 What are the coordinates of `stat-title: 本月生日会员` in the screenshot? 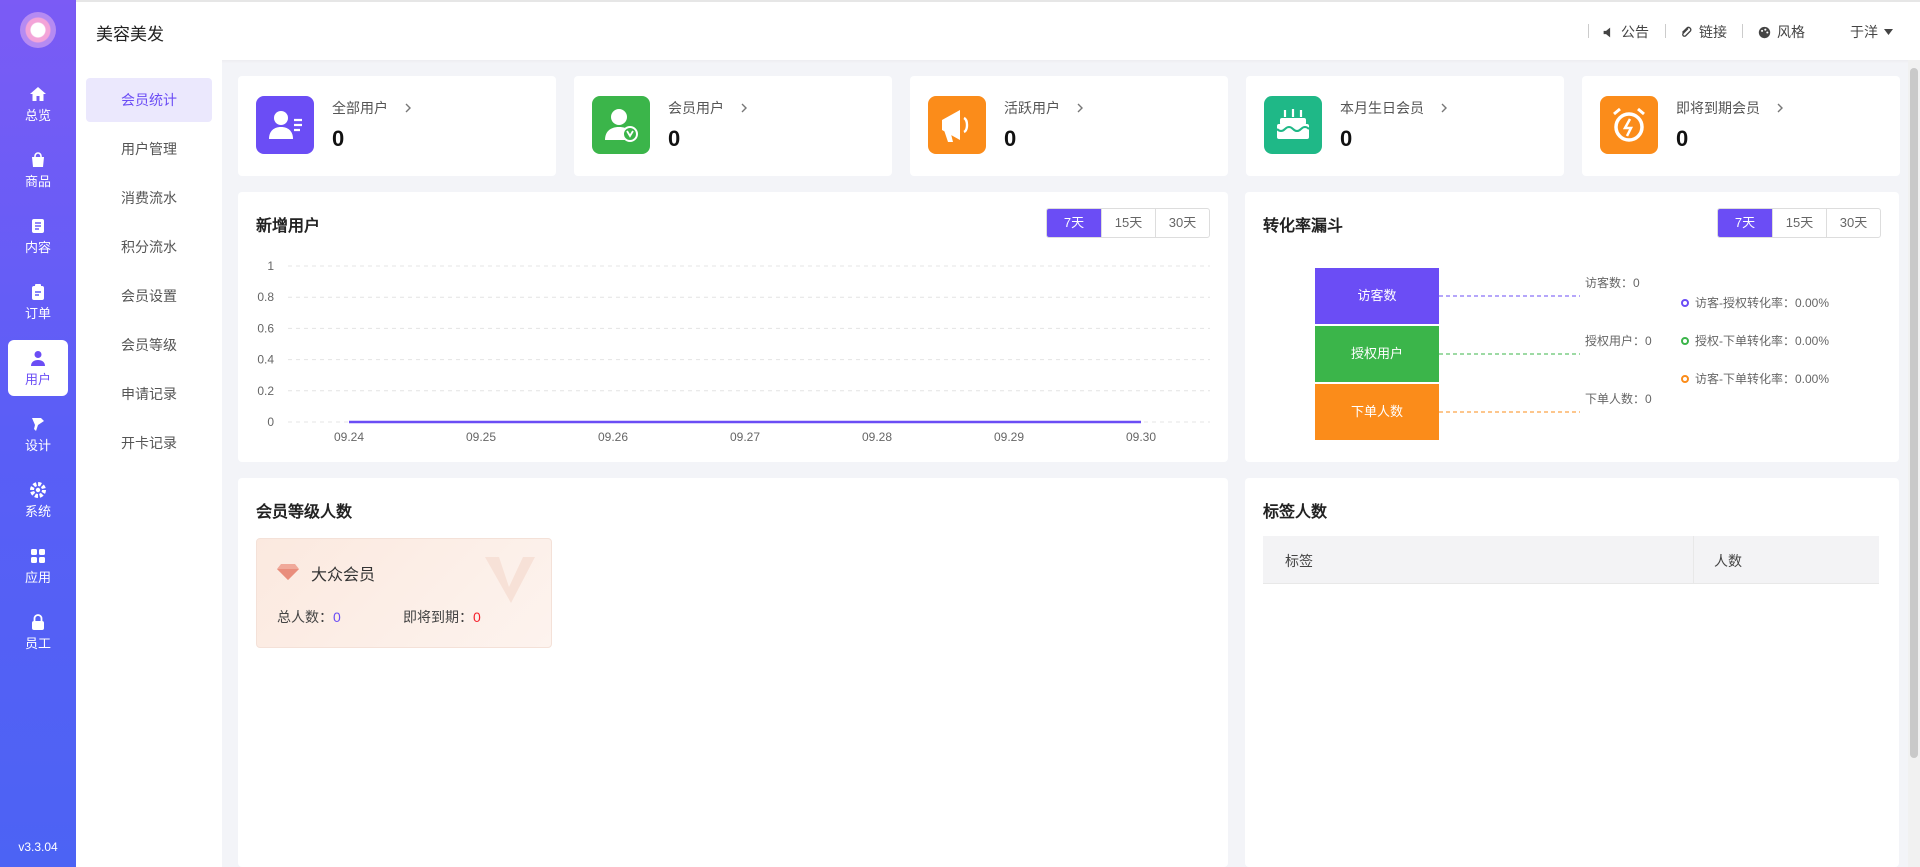 It's located at (1394, 108).